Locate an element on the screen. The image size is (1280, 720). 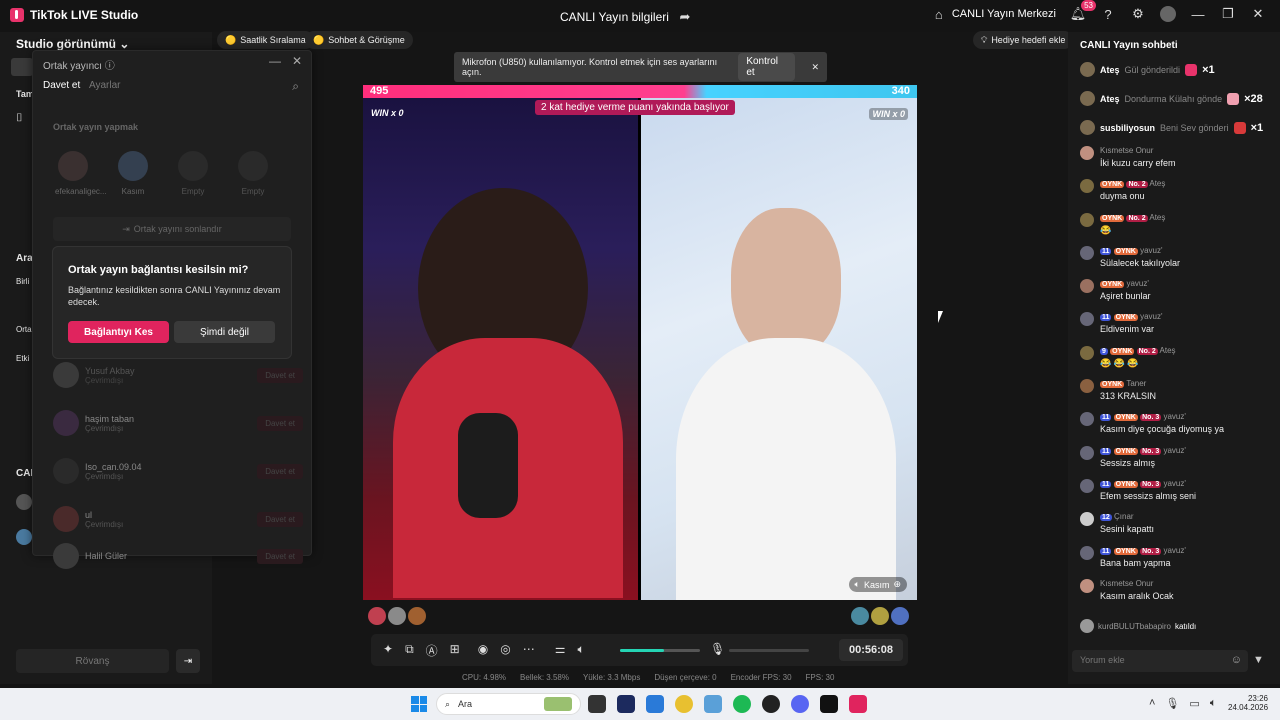
end-cohost-button: ⇥ Ortak yayını sonlandır is located at coordinates (172, 229).